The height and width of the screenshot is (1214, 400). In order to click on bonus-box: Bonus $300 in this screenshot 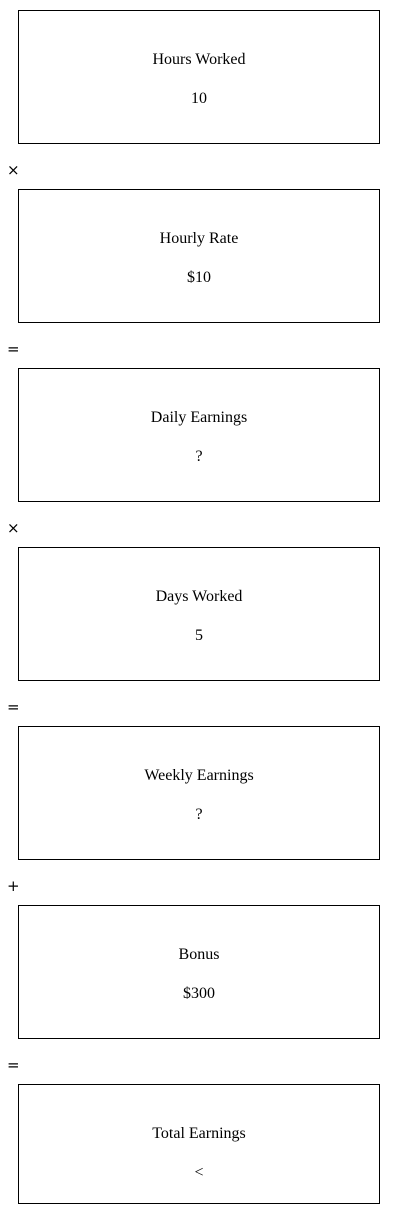, I will do `click(199, 972)`.